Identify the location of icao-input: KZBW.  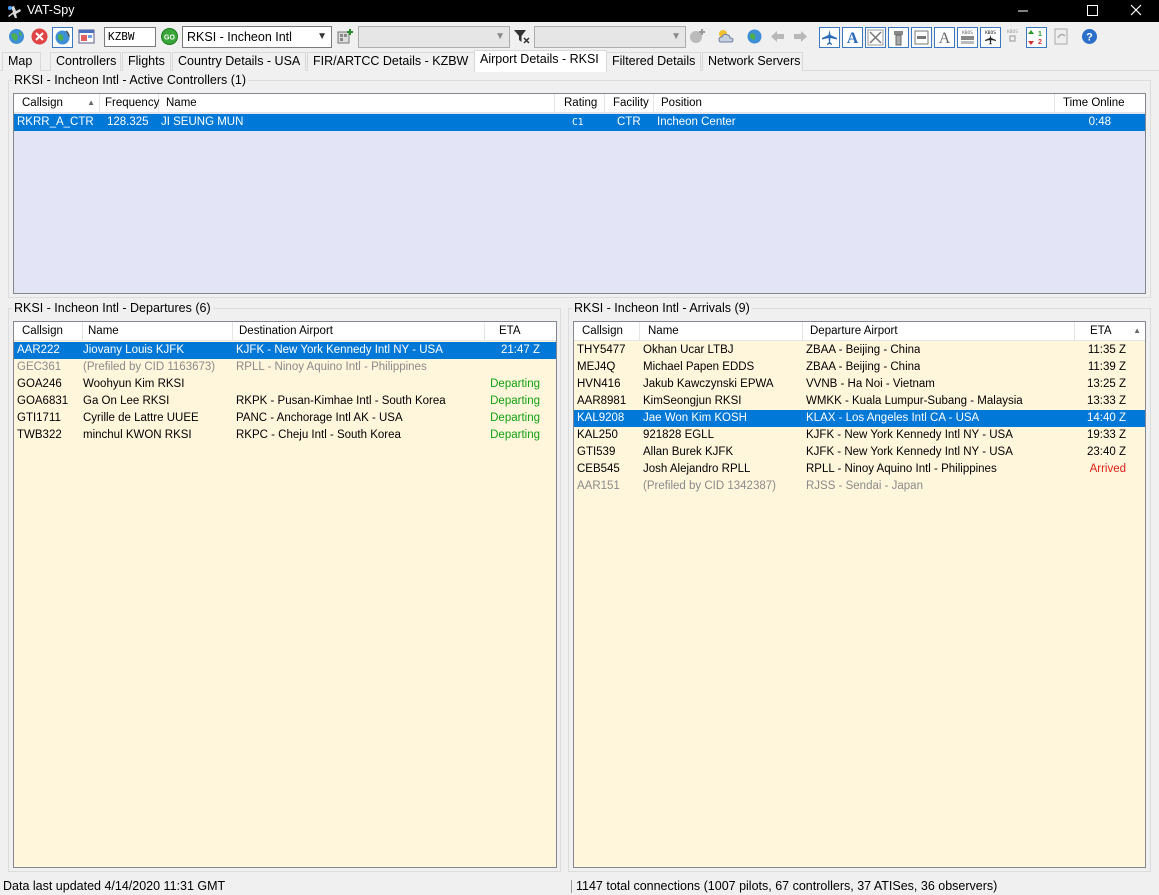
(130, 37).